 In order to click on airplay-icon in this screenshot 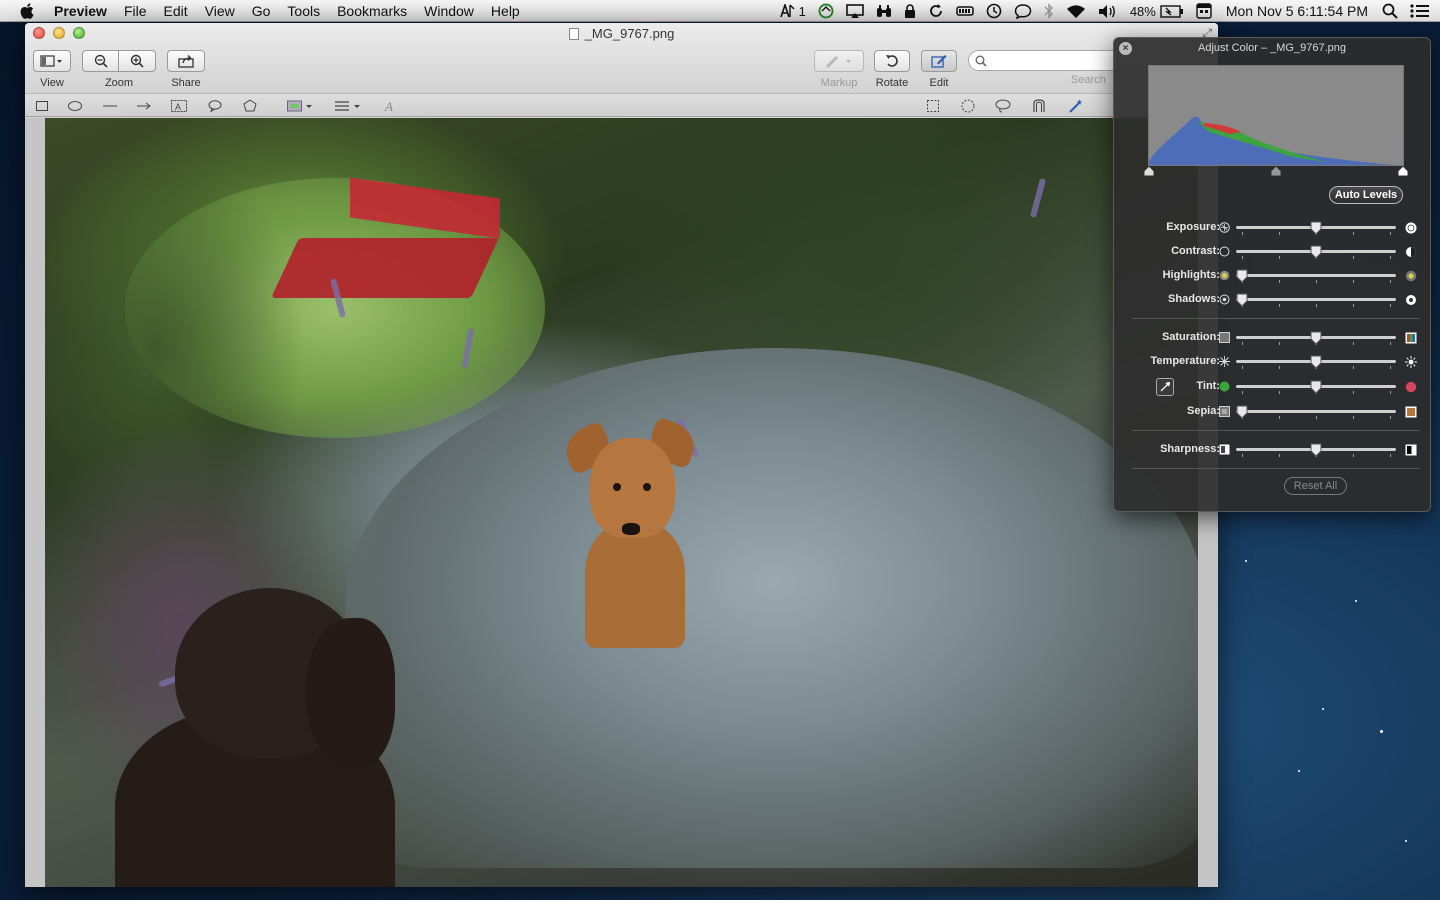, I will do `click(855, 11)`.